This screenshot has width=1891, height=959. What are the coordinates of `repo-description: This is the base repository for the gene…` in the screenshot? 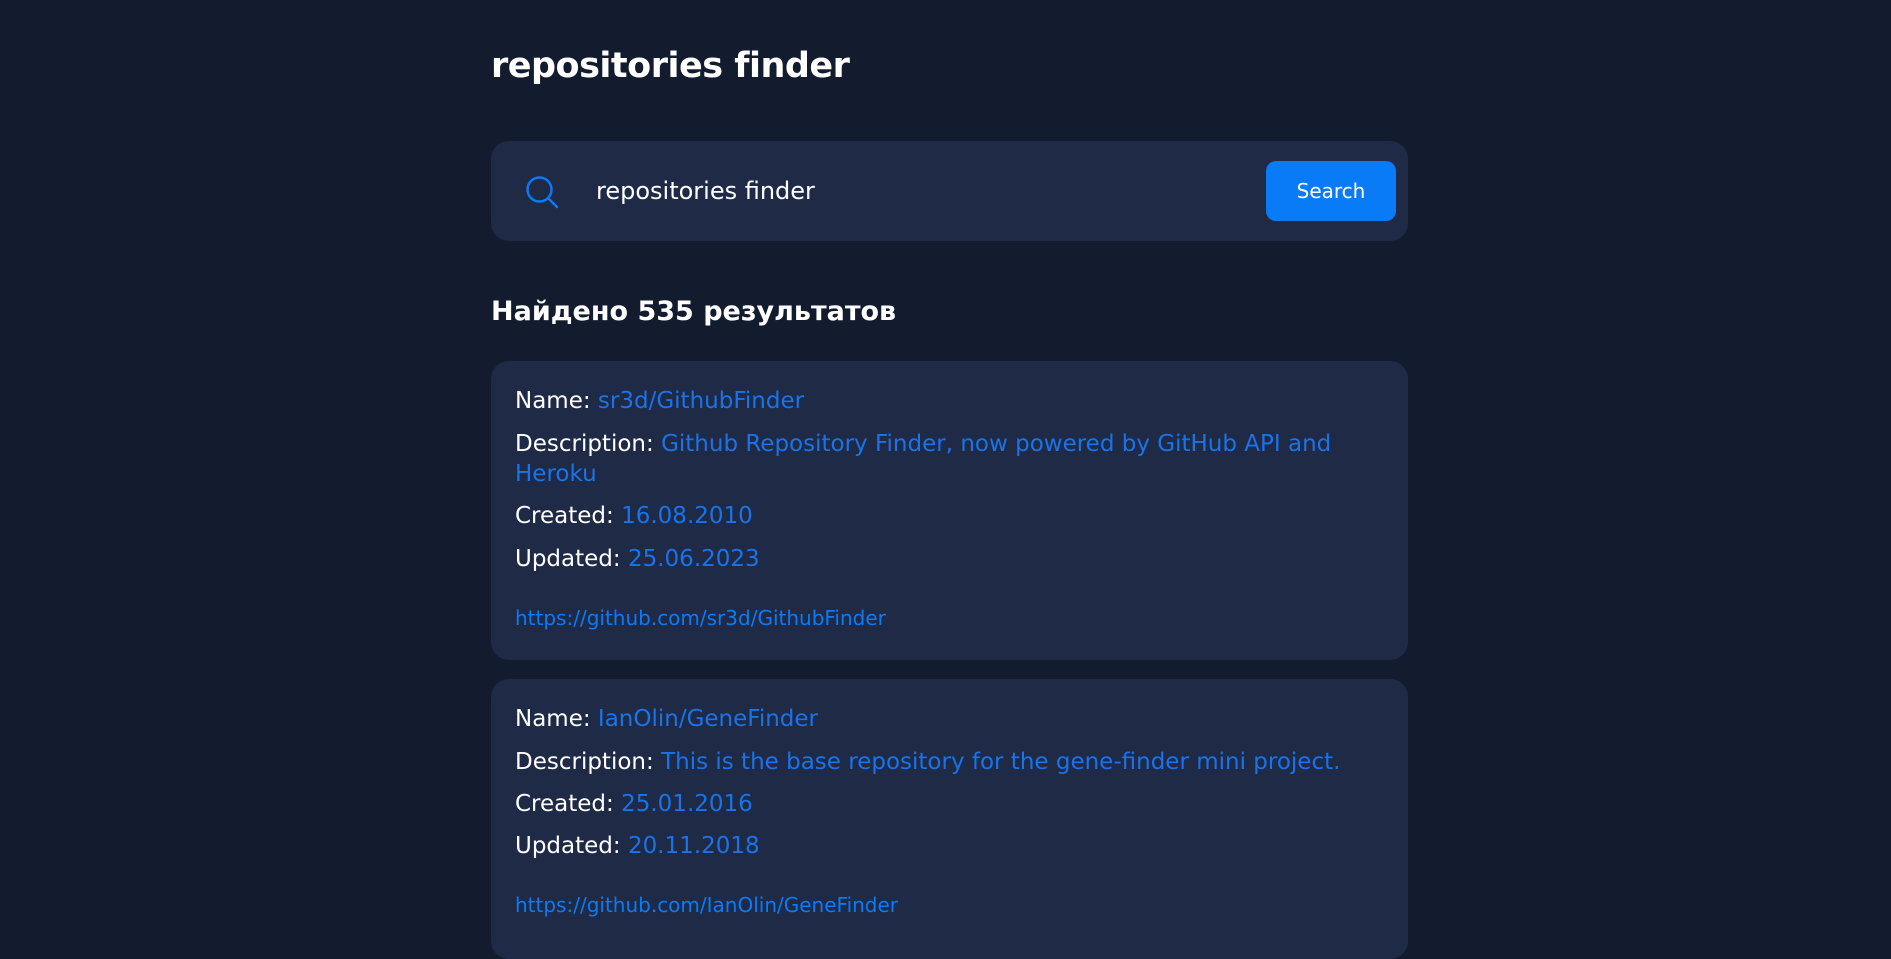 It's located at (1001, 762).